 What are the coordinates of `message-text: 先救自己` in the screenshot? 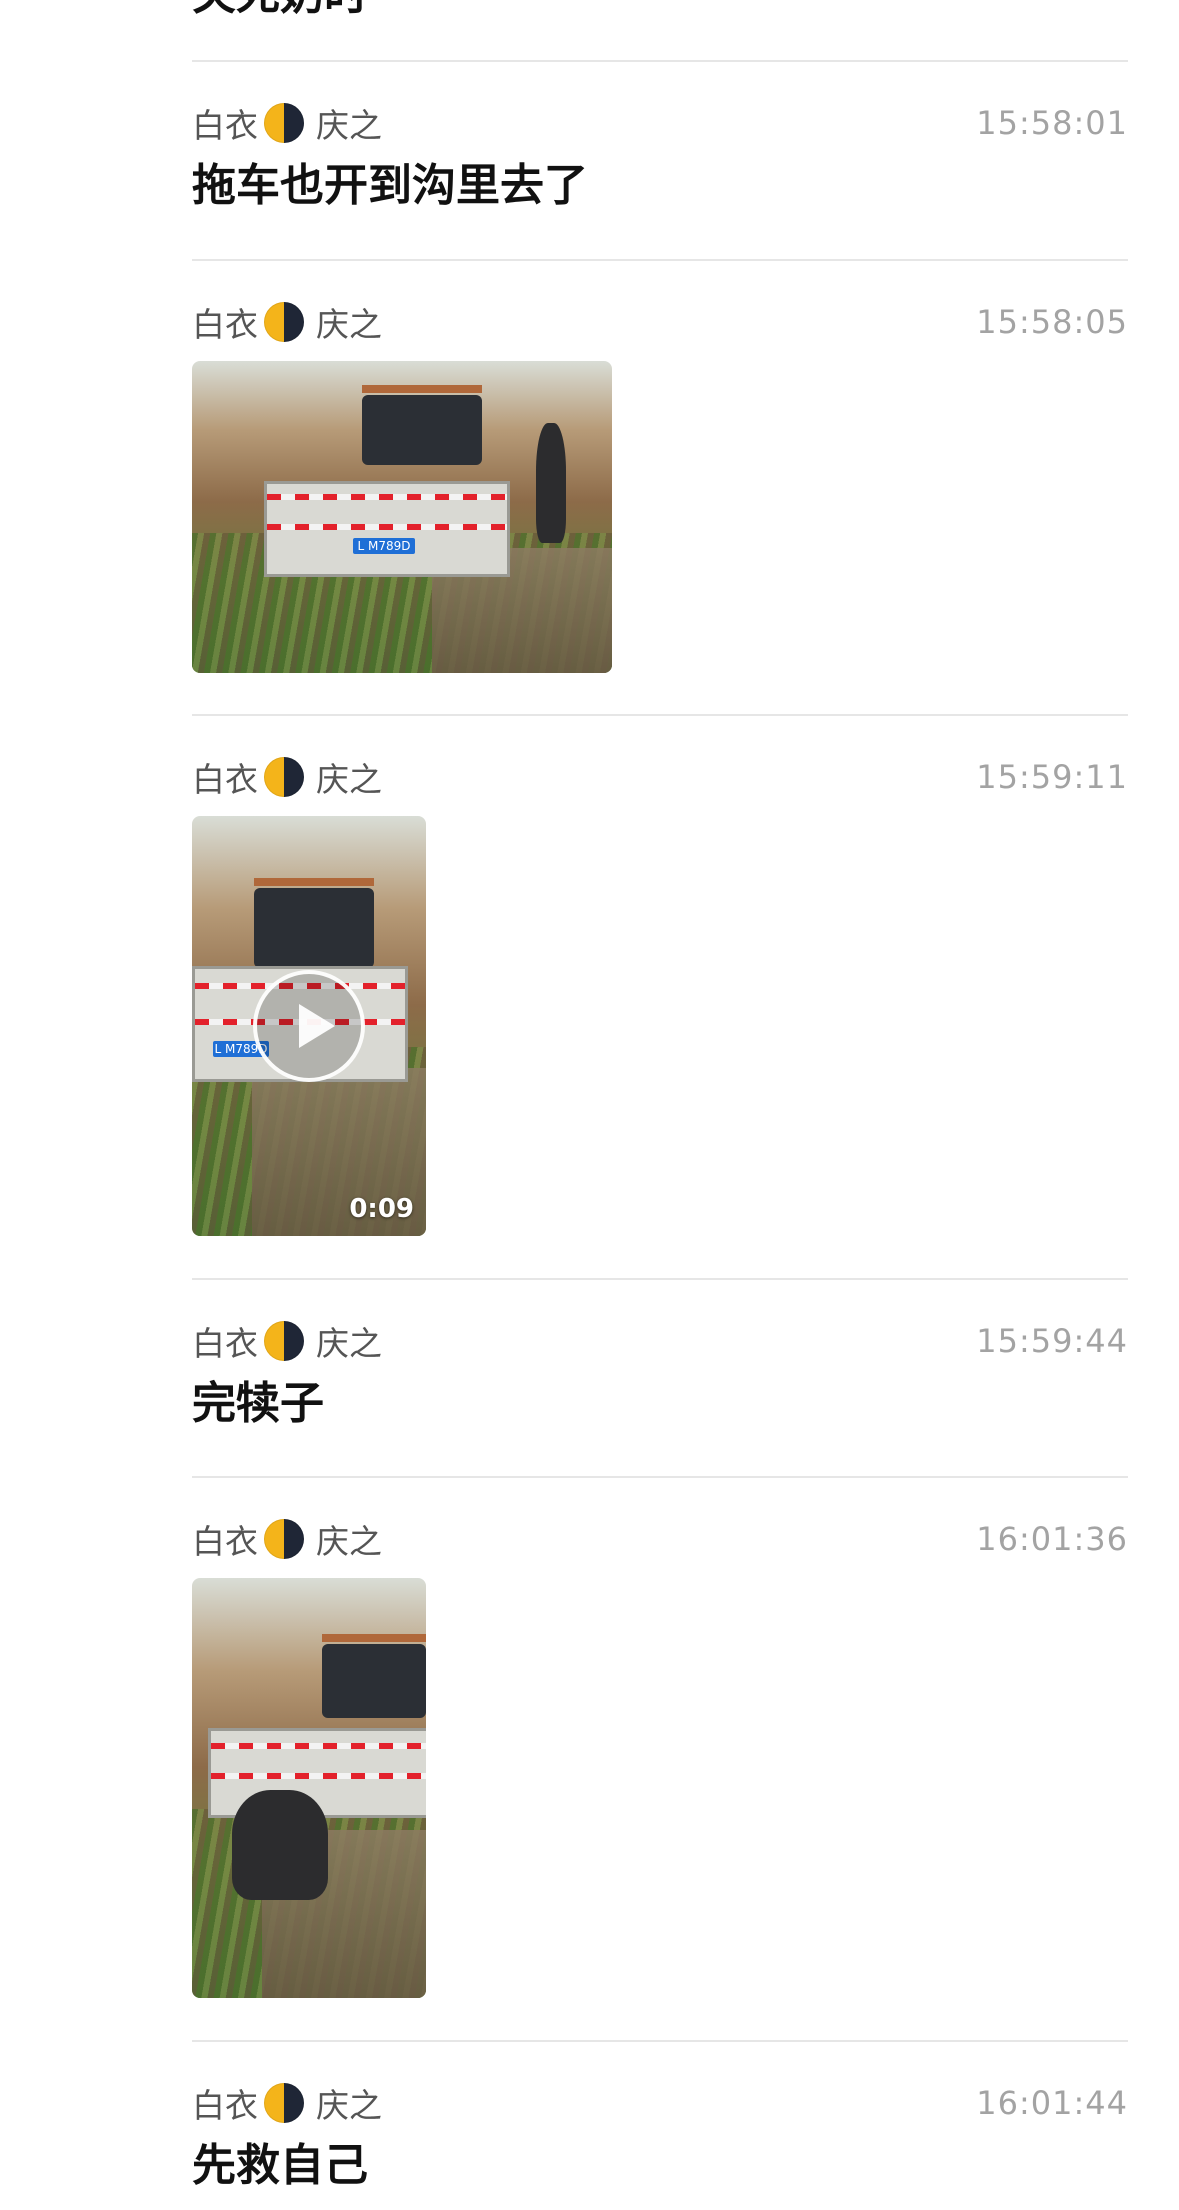 It's located at (660, 2166).